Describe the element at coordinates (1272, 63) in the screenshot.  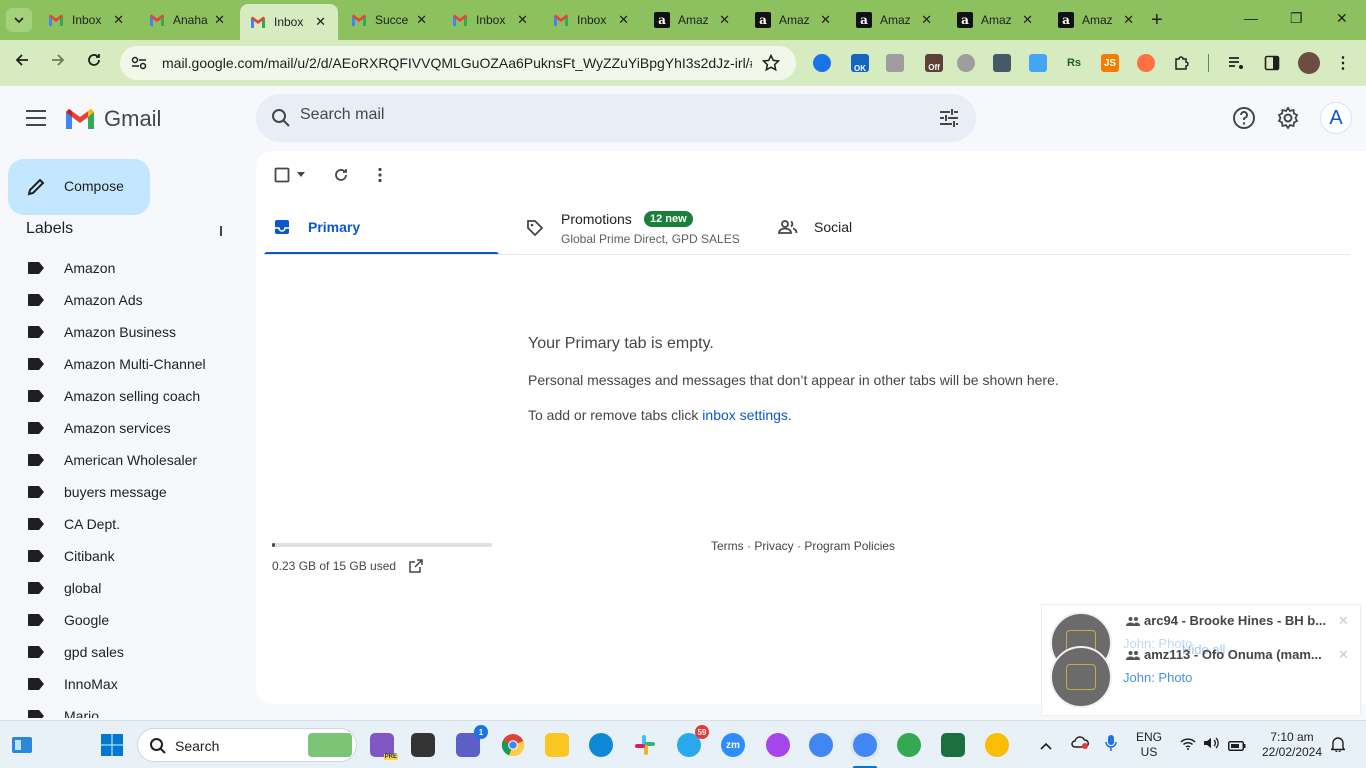
I see `side-panel-icon` at that location.